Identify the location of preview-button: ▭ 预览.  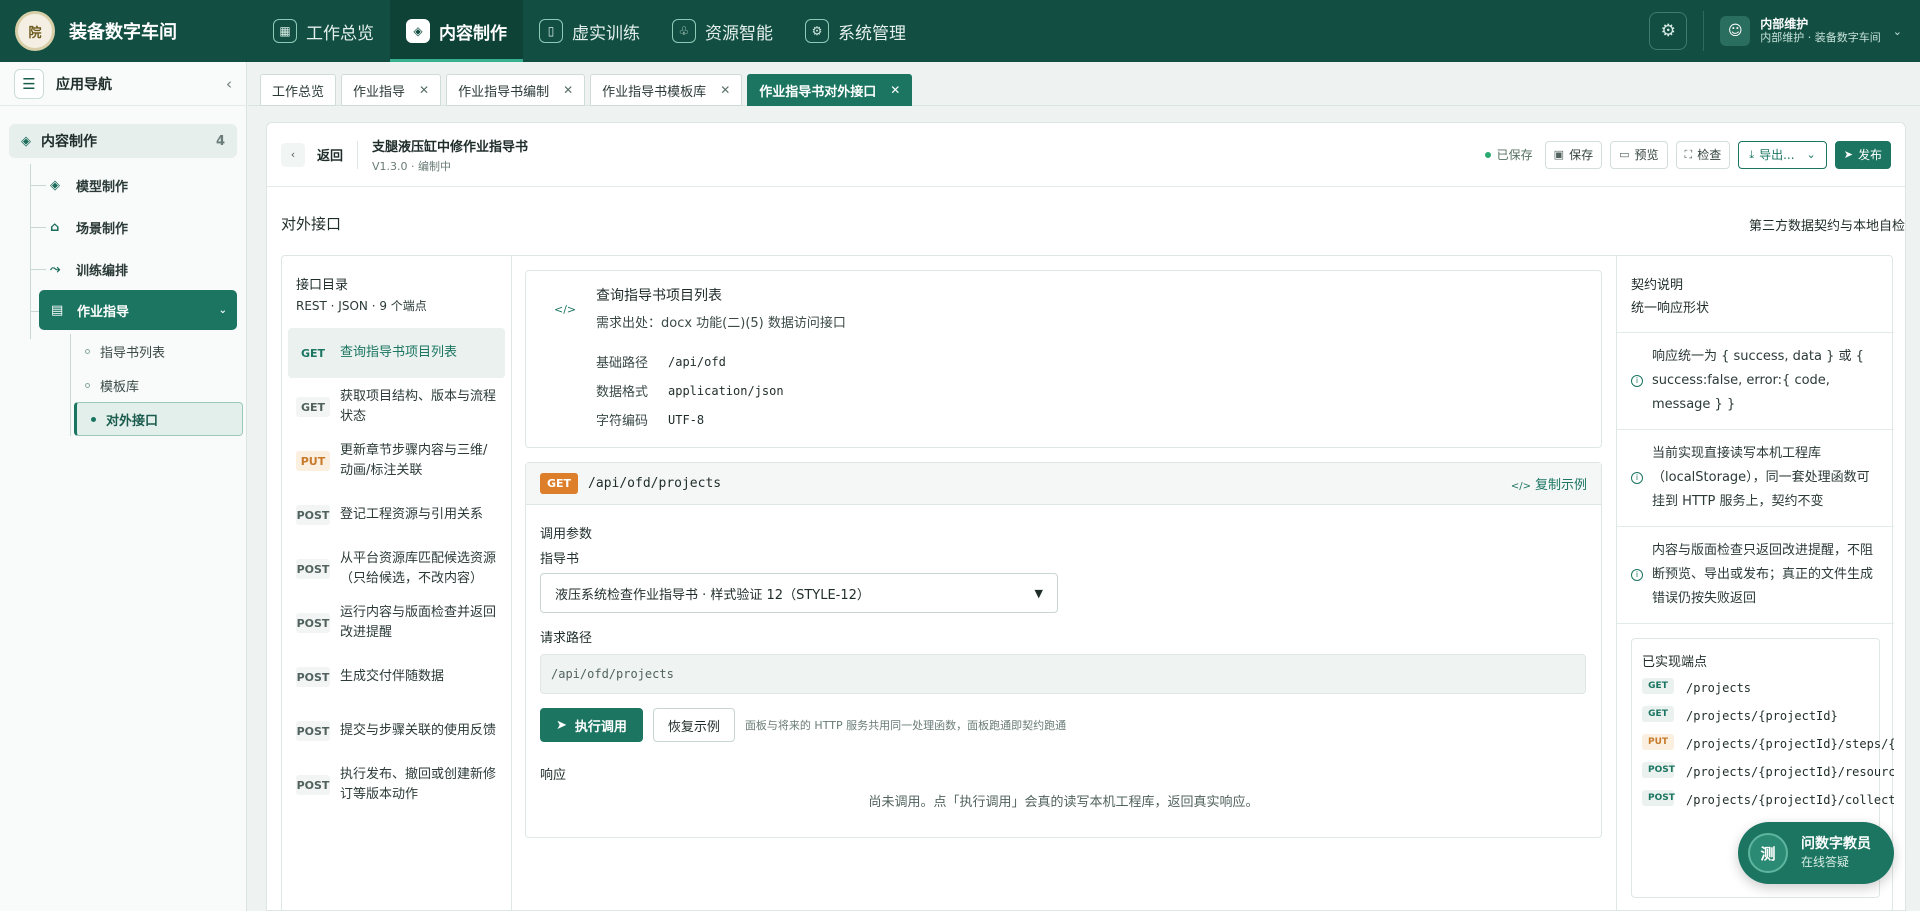
(1639, 154).